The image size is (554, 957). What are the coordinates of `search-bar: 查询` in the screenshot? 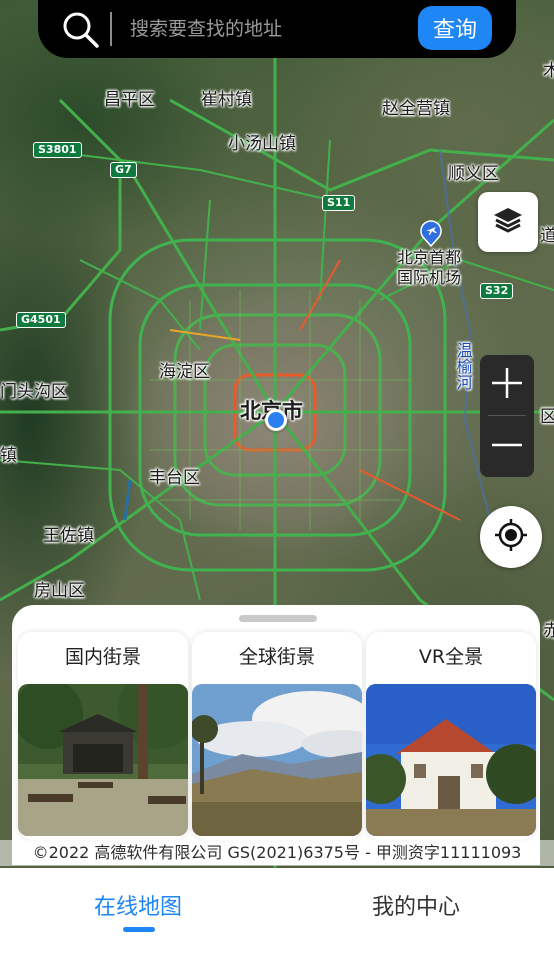 It's located at (277, 29).